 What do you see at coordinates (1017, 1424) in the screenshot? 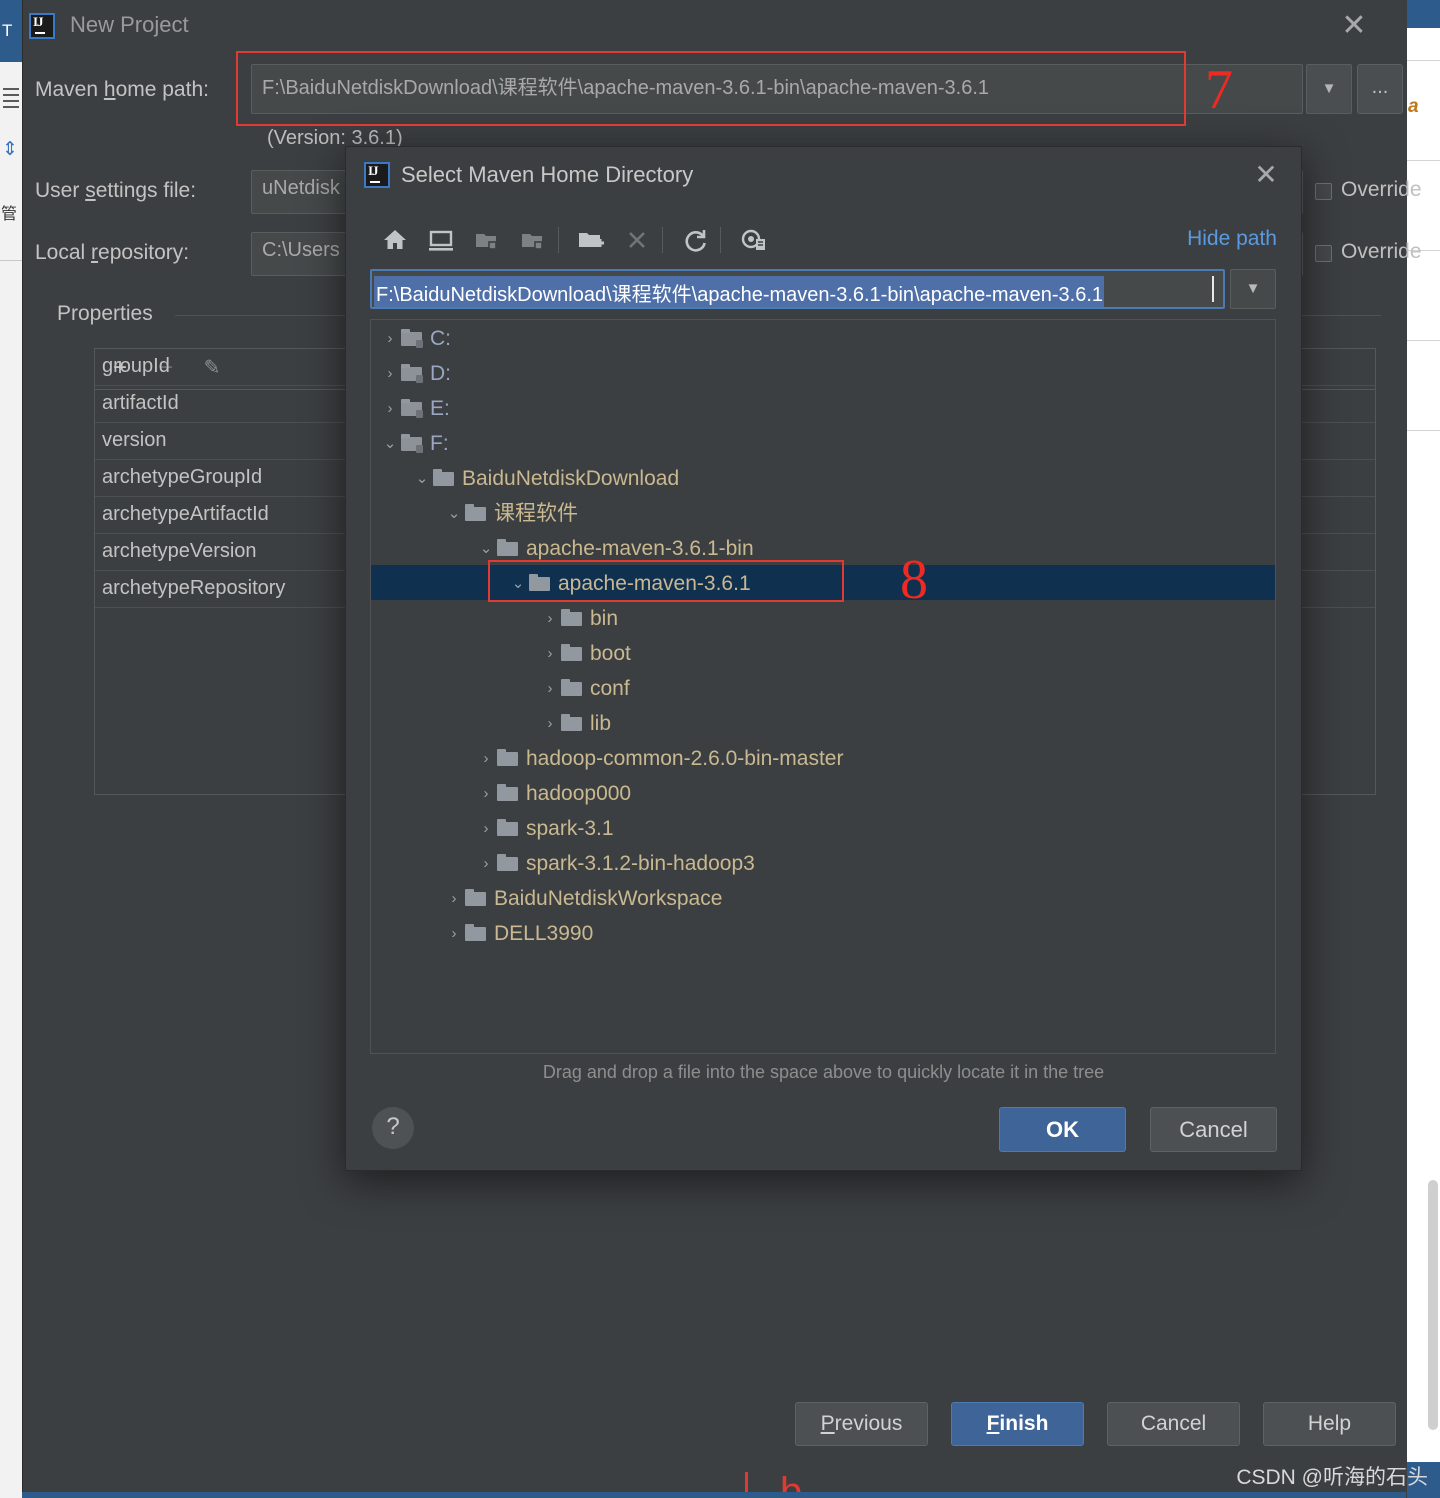
I see `finish-button: Finish` at bounding box center [1017, 1424].